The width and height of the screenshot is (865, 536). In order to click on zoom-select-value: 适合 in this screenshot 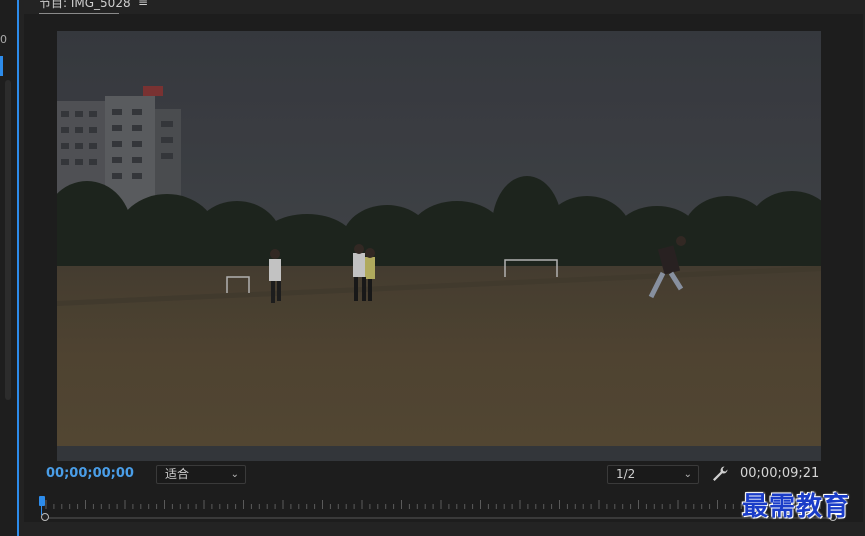, I will do `click(177, 474)`.